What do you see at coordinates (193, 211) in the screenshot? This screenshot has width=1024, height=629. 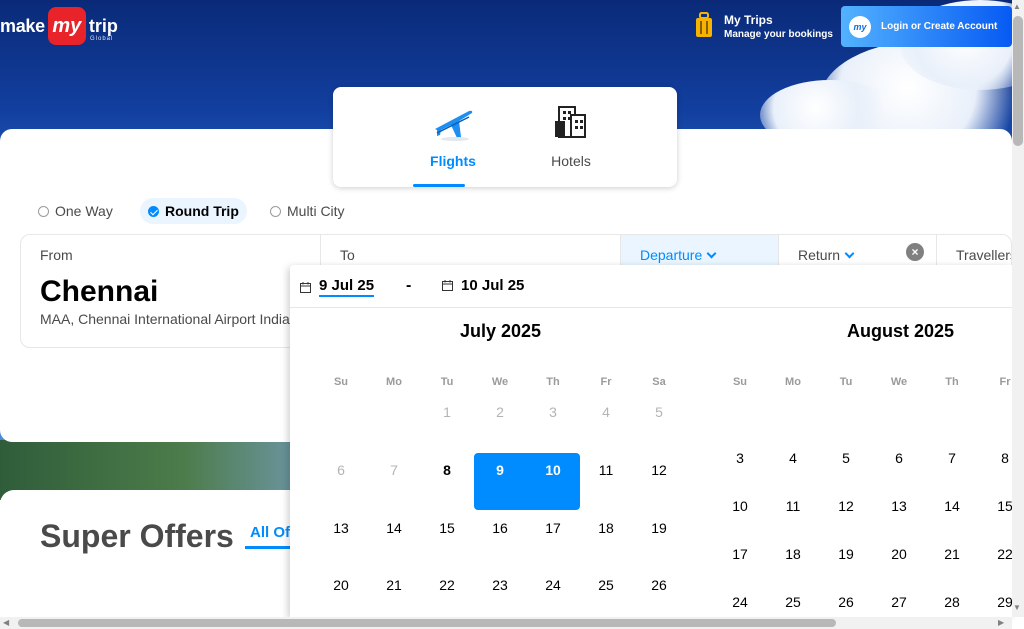 I see `radio-round-trip: Round Trip` at bounding box center [193, 211].